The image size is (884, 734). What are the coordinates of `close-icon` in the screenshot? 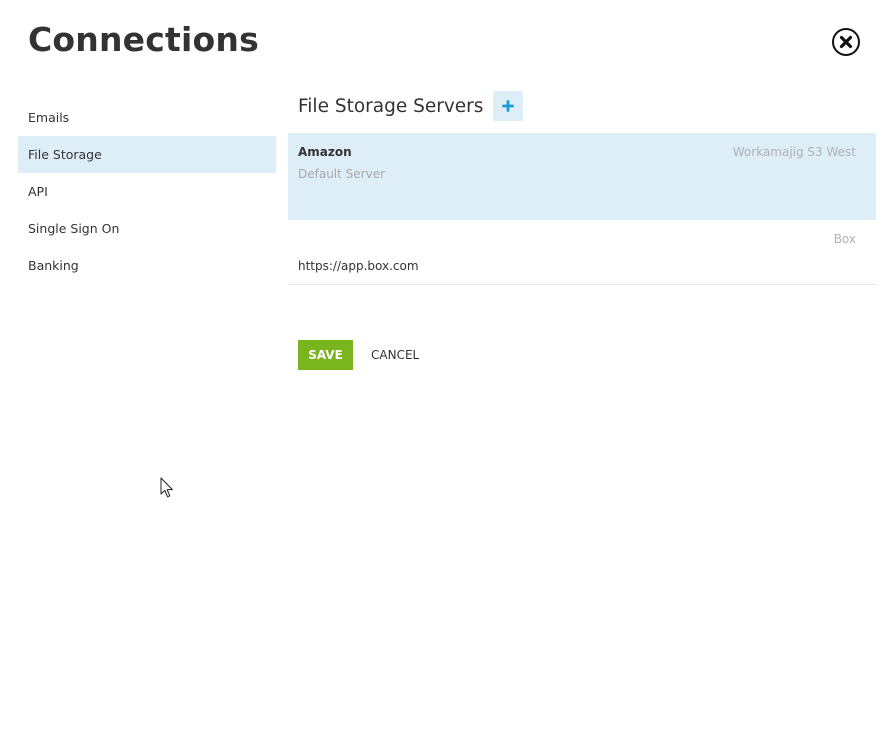 It's located at (846, 42).